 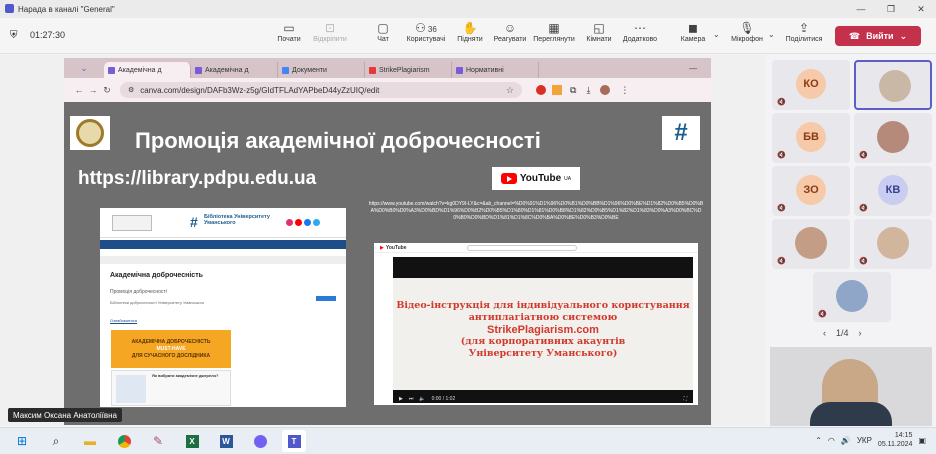 What do you see at coordinates (234, 70) in the screenshot?
I see `browser-tab-2: Академічна д` at bounding box center [234, 70].